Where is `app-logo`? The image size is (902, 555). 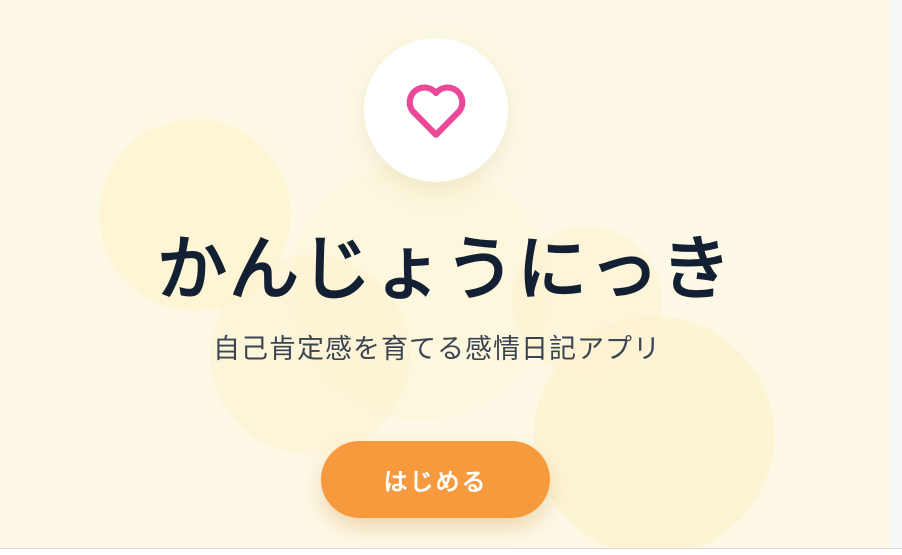
app-logo is located at coordinates (436, 110).